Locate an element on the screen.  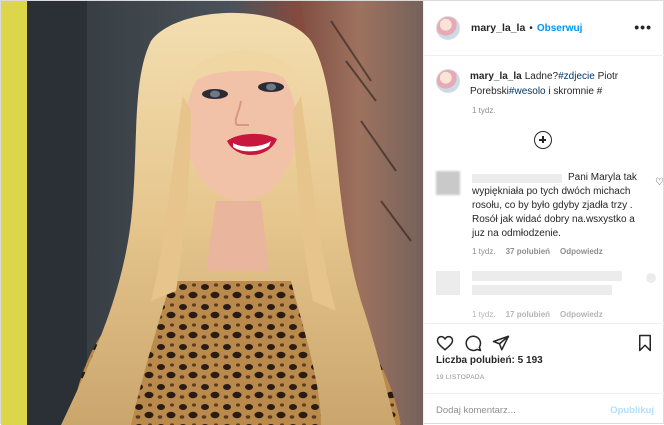
add-comment-bar: Dodaj komentarz... Opublikuj is located at coordinates (544, 409).